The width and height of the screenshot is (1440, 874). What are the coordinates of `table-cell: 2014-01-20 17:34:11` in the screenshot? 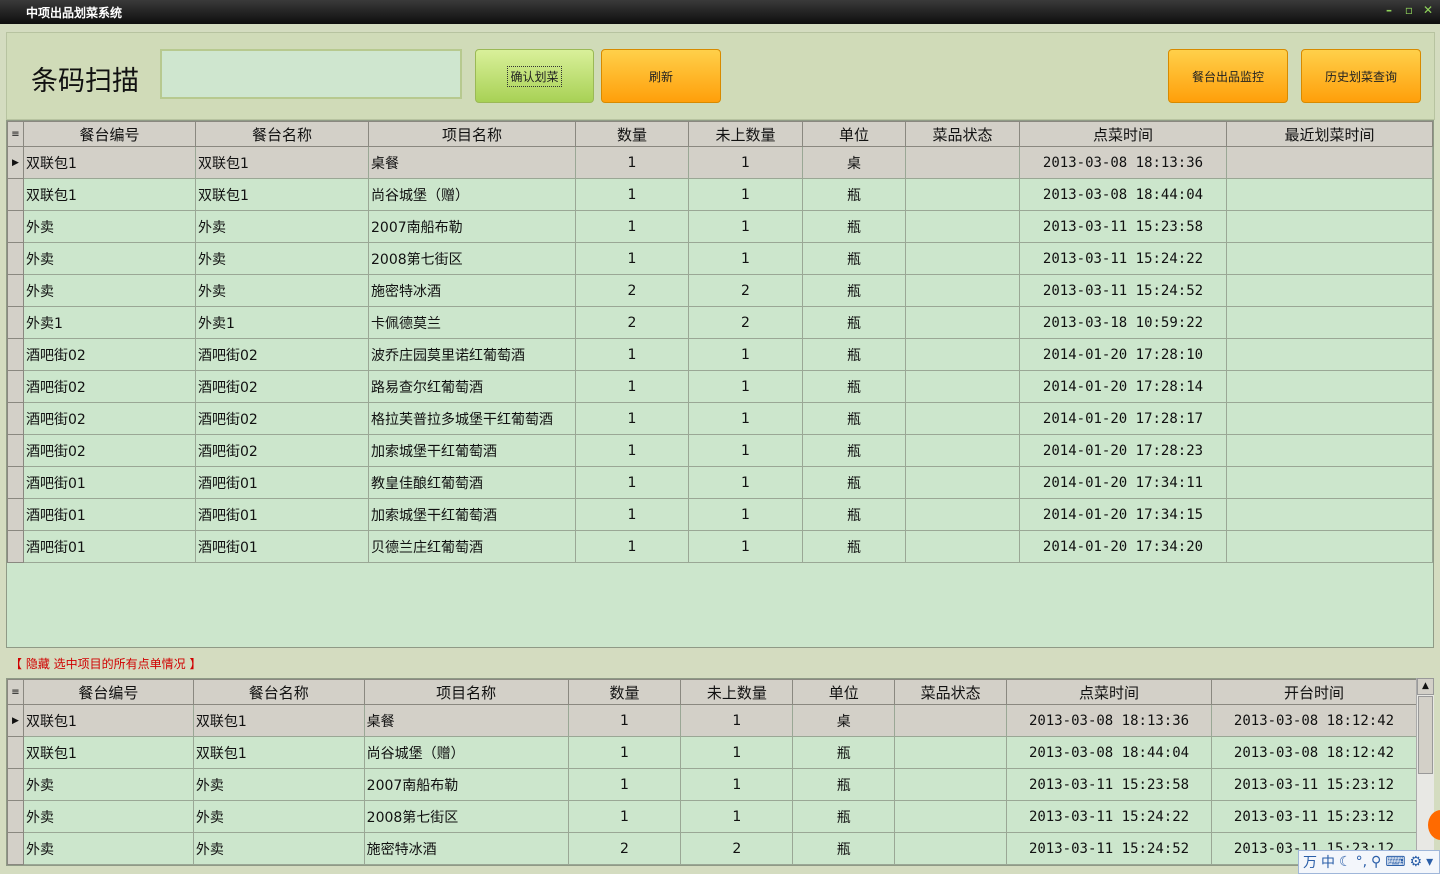 It's located at (1123, 482).